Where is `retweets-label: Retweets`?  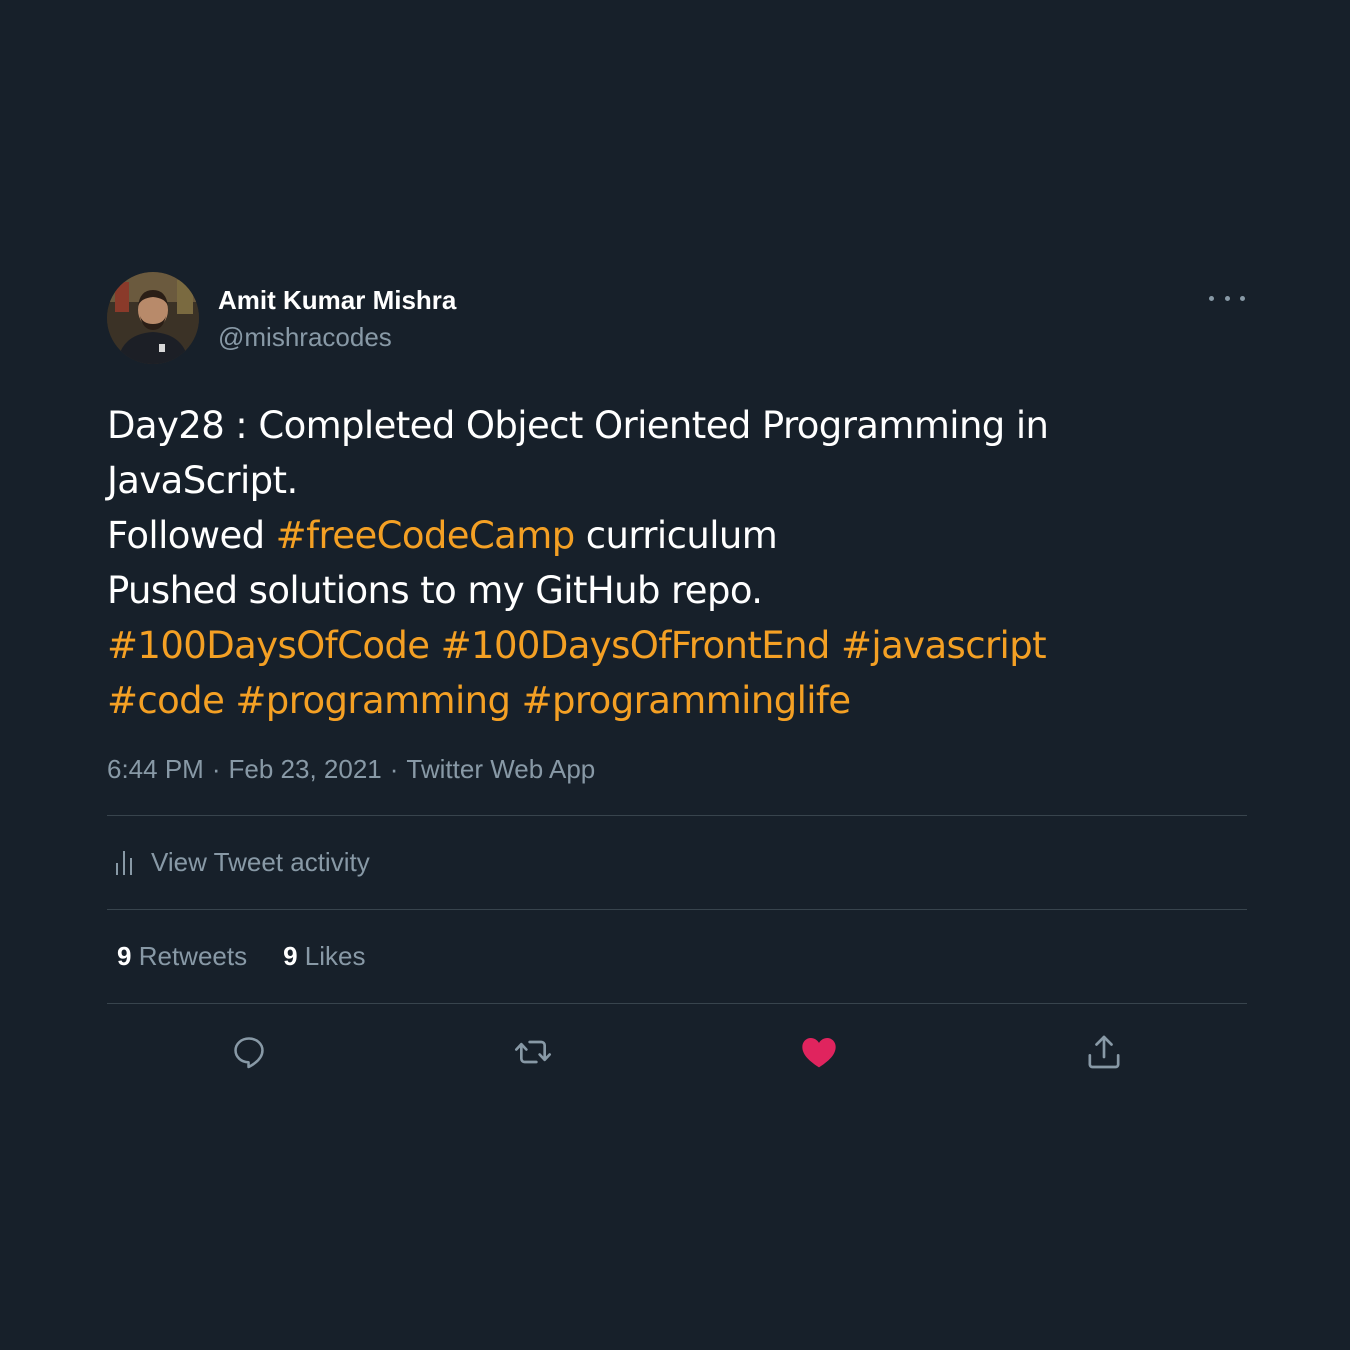 retweets-label: Retweets is located at coordinates (193, 956).